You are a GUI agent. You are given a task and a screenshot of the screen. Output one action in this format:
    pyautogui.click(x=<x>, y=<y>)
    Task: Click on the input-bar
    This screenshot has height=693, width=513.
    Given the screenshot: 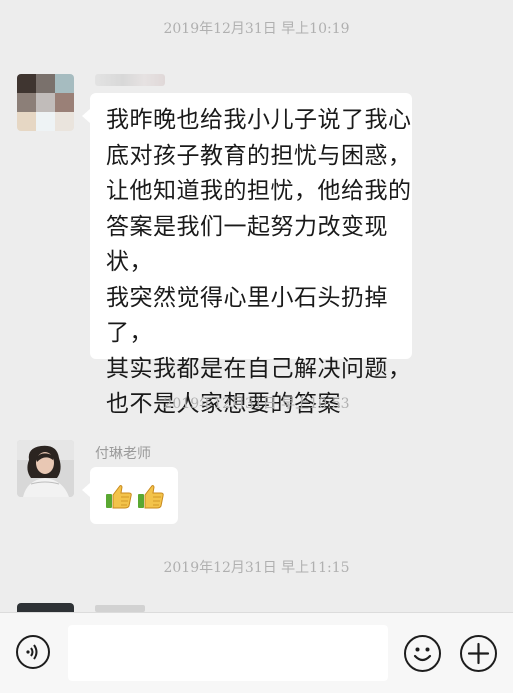 What is the action you would take?
    pyautogui.click(x=256, y=652)
    